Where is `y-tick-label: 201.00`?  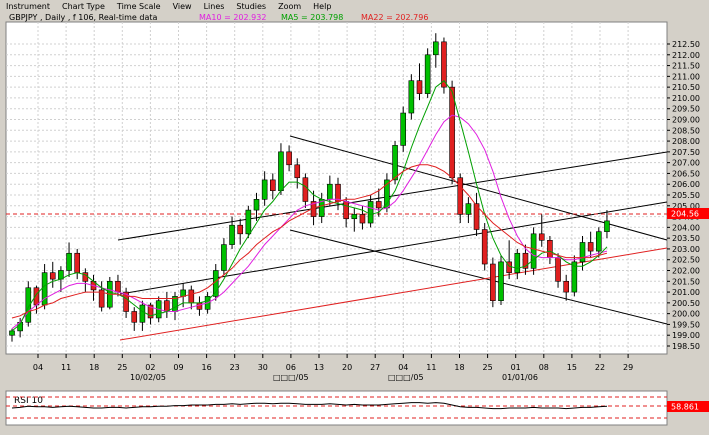 y-tick-label: 201.00 is located at coordinates (686, 292).